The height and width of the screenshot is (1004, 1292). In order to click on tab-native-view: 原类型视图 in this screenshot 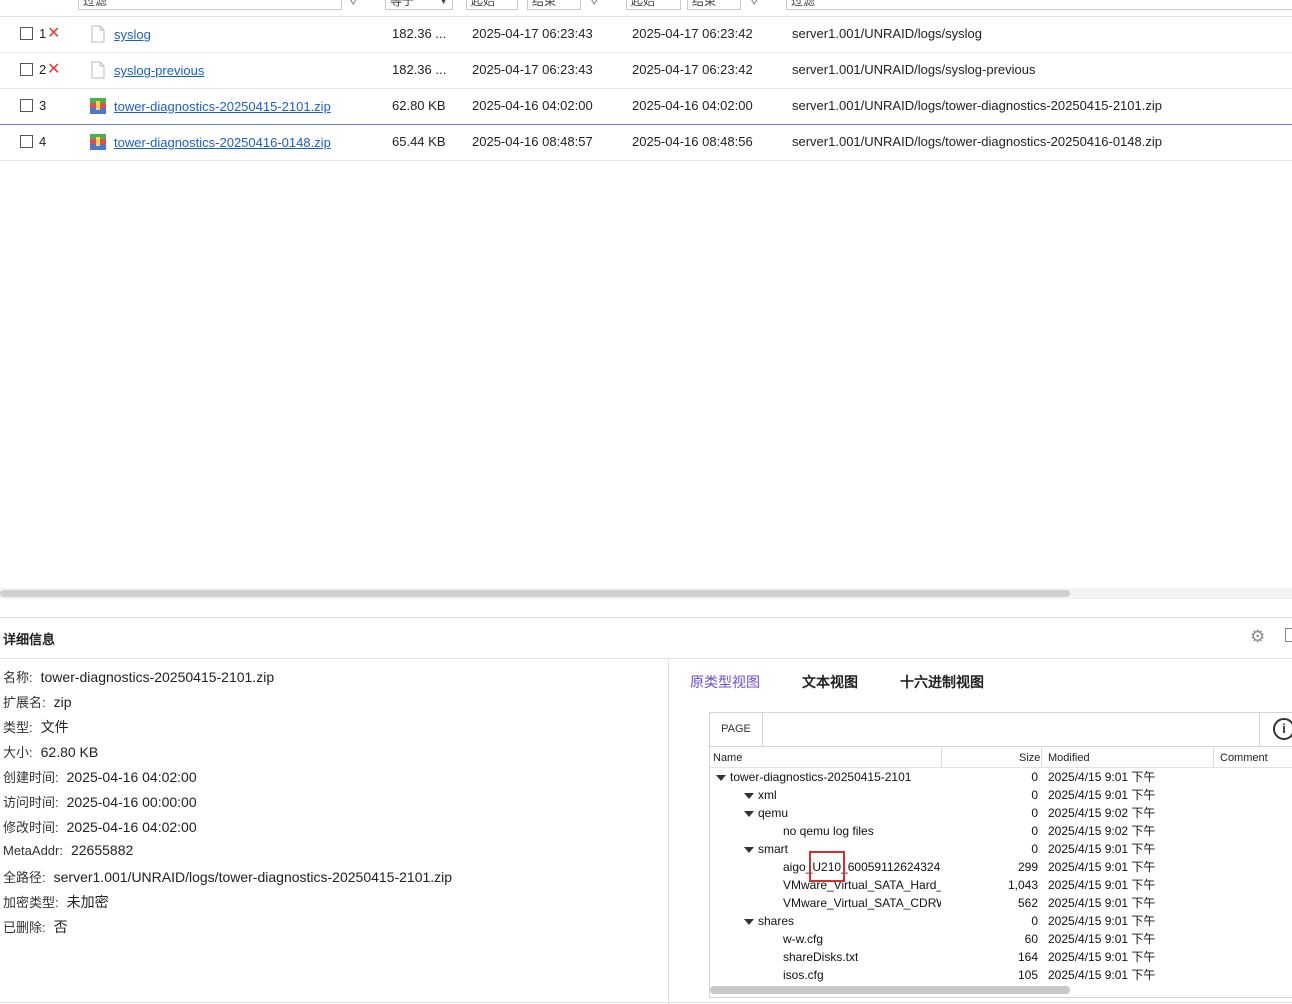, I will do `click(725, 682)`.